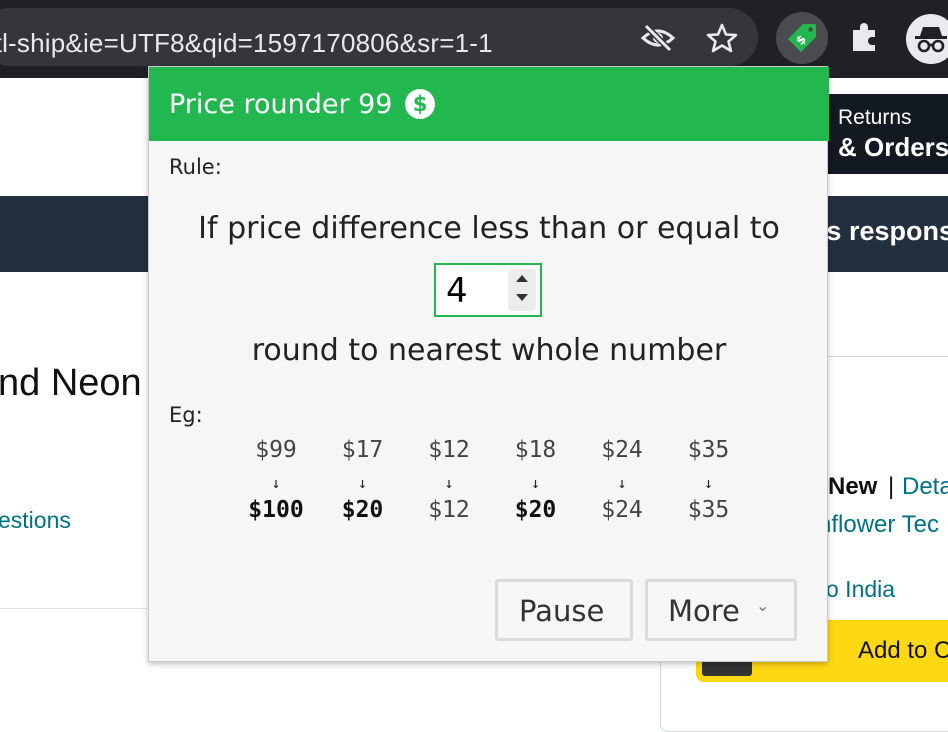 This screenshot has width=948, height=732. Describe the element at coordinates (535, 450) in the screenshot. I see `example-original-price: $18` at that location.